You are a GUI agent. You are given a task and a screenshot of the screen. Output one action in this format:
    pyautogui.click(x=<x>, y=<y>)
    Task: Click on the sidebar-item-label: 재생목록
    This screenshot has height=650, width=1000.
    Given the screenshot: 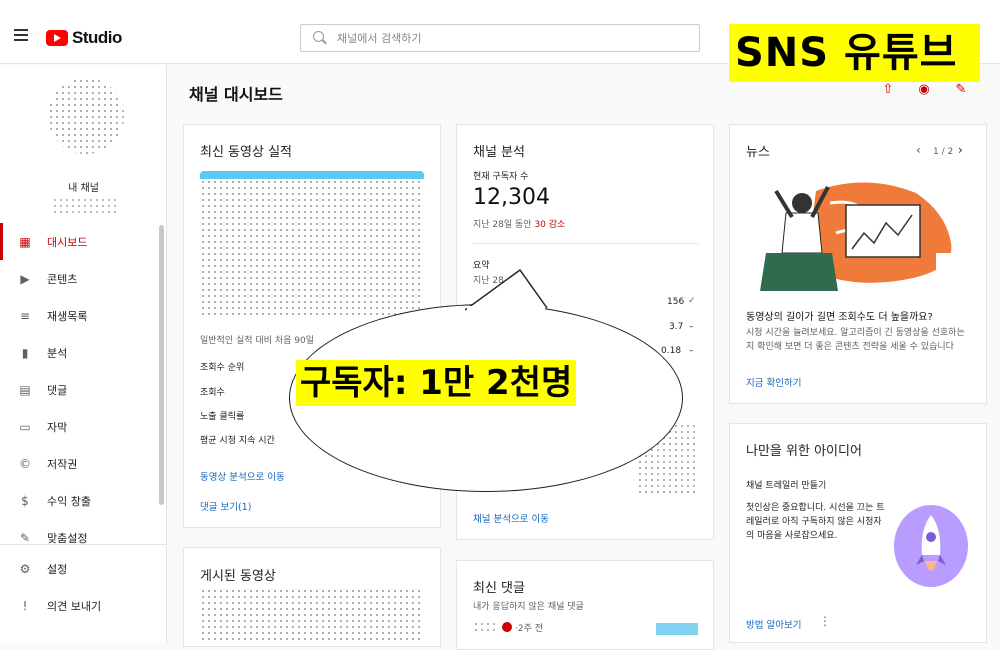 What is the action you would take?
    pyautogui.click(x=67, y=316)
    